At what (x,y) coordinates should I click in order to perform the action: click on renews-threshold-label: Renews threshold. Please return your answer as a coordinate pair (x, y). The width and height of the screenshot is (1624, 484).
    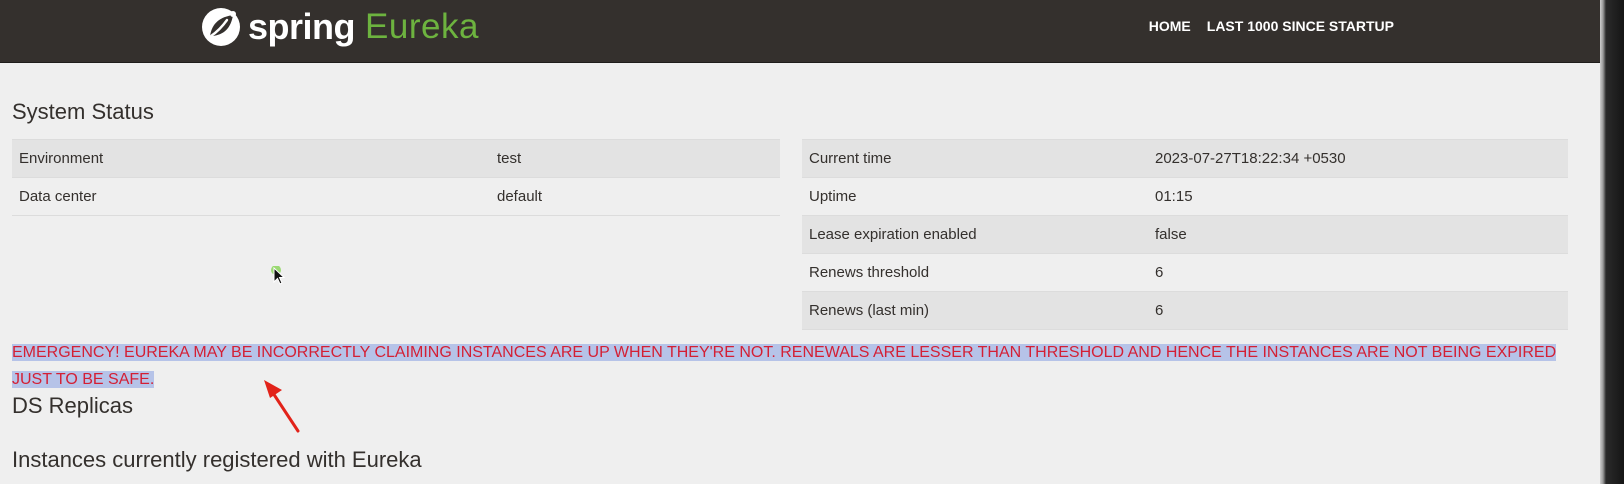
    Looking at the image, I should click on (975, 272).